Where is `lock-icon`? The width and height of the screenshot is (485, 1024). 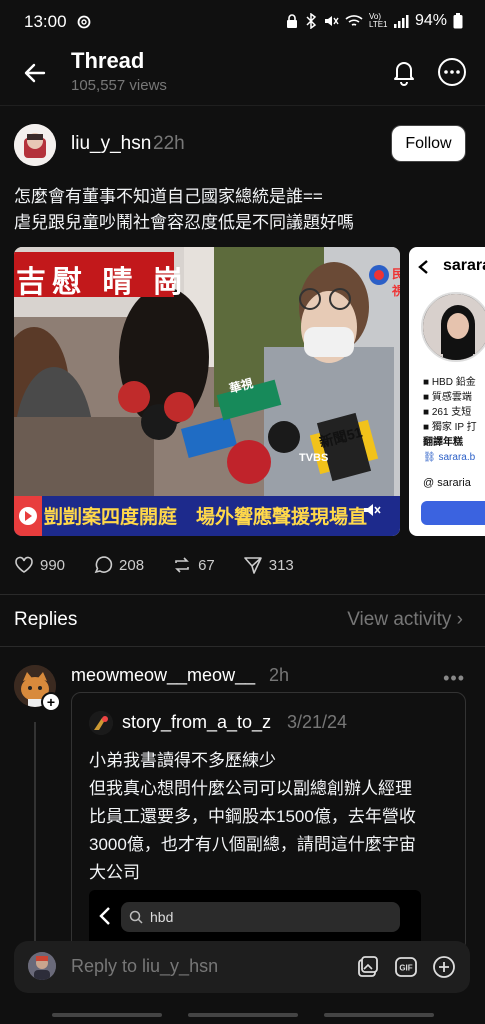 lock-icon is located at coordinates (291, 21).